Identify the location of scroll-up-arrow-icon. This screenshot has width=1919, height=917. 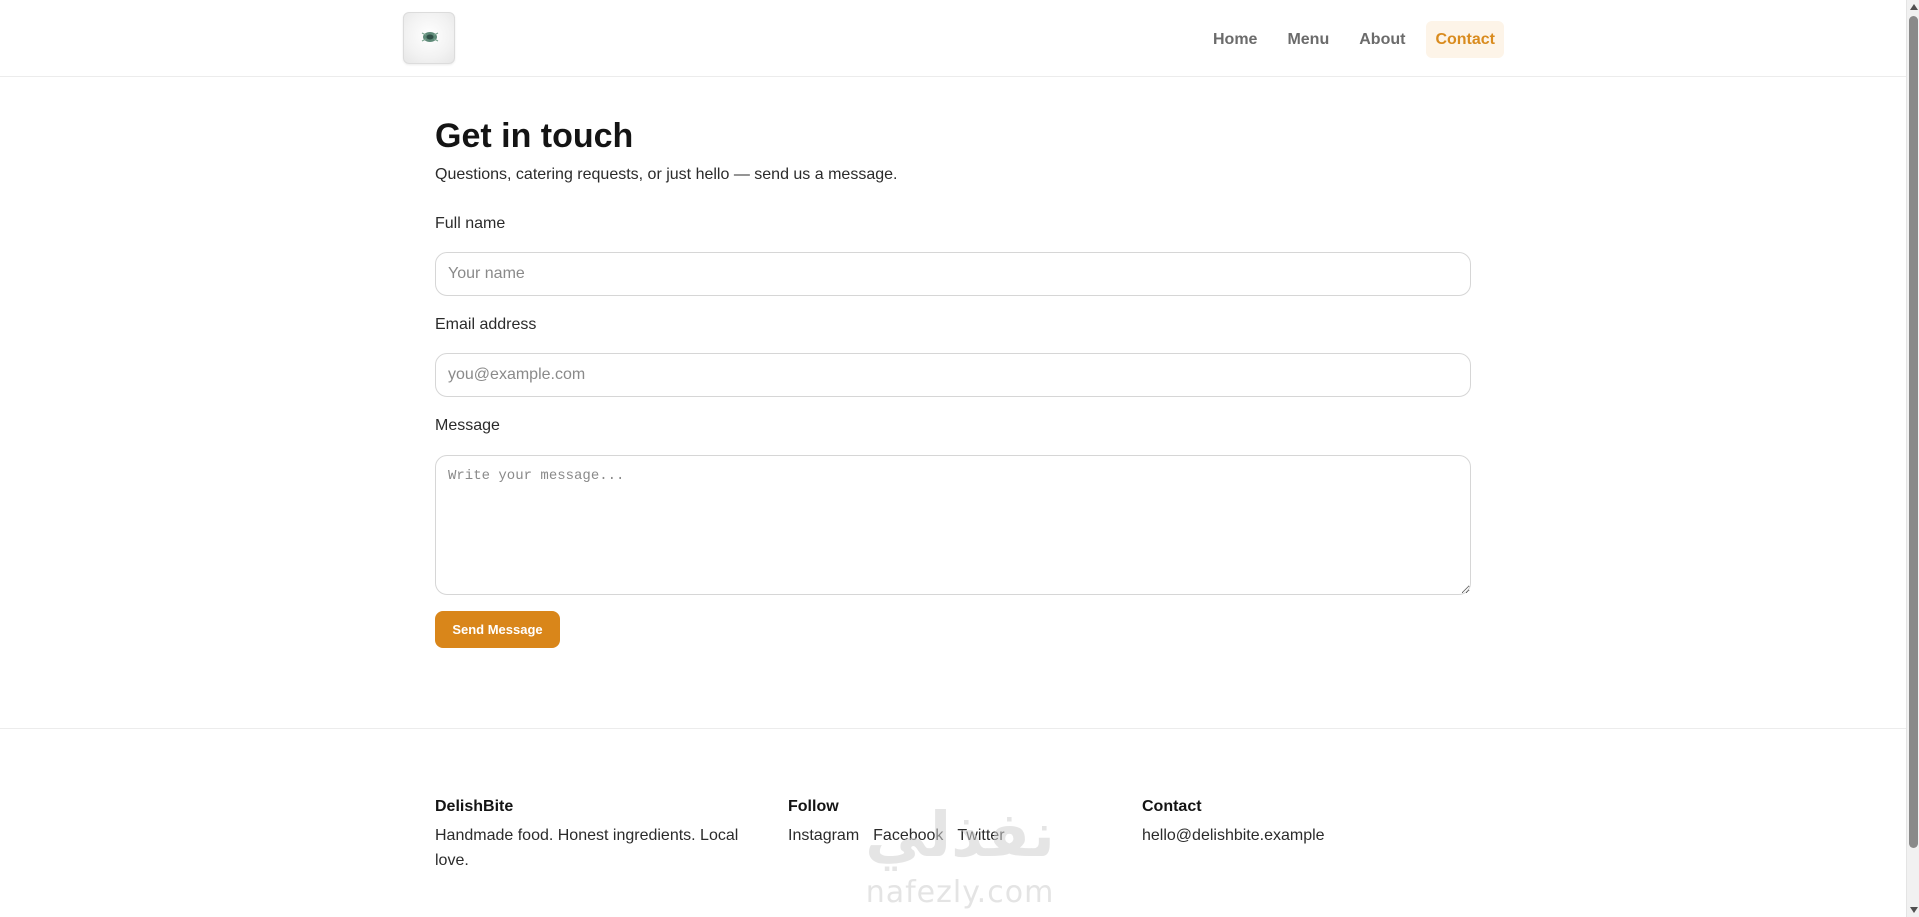
(1914, 7).